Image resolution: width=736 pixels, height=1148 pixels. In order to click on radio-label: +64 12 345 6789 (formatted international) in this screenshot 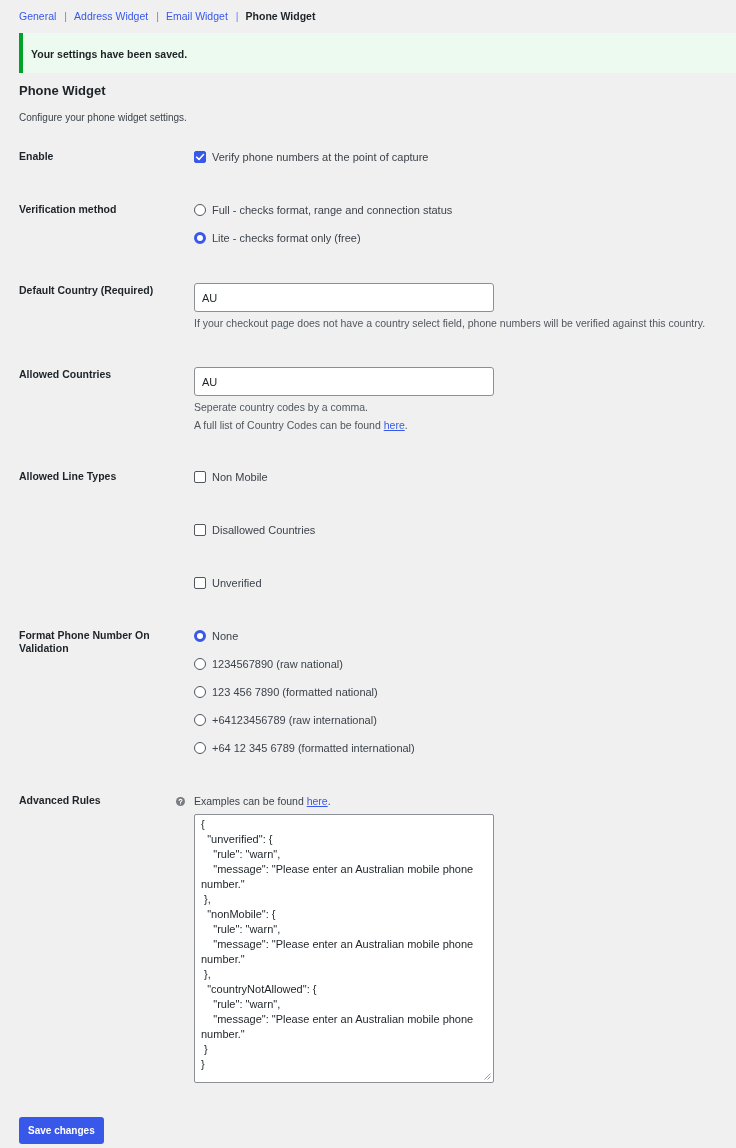, I will do `click(313, 748)`.